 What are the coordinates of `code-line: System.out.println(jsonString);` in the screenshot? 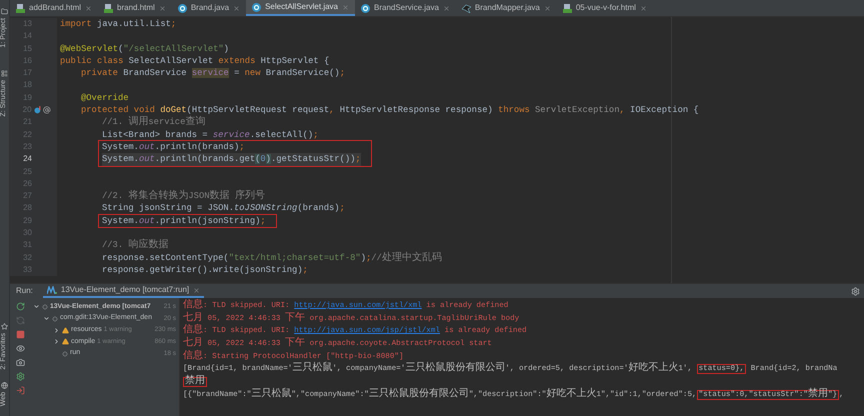 It's located at (184, 221).